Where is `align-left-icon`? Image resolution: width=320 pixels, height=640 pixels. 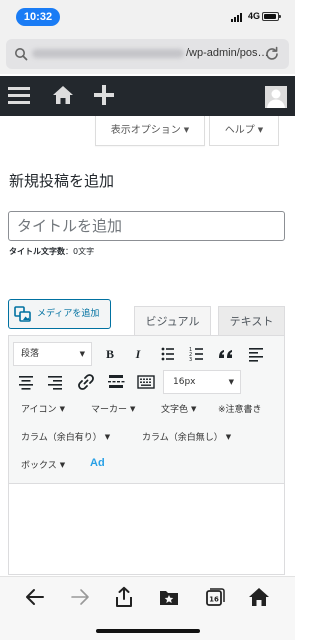 align-left-icon is located at coordinates (256, 354).